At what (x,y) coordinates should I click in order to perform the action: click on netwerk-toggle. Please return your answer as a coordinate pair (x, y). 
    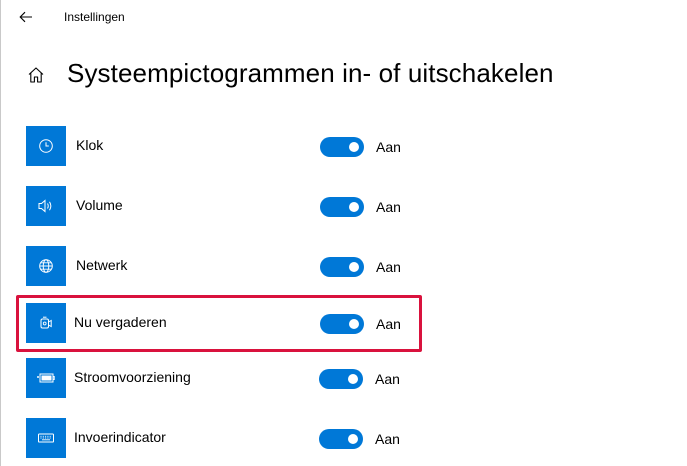
    Looking at the image, I should click on (342, 267).